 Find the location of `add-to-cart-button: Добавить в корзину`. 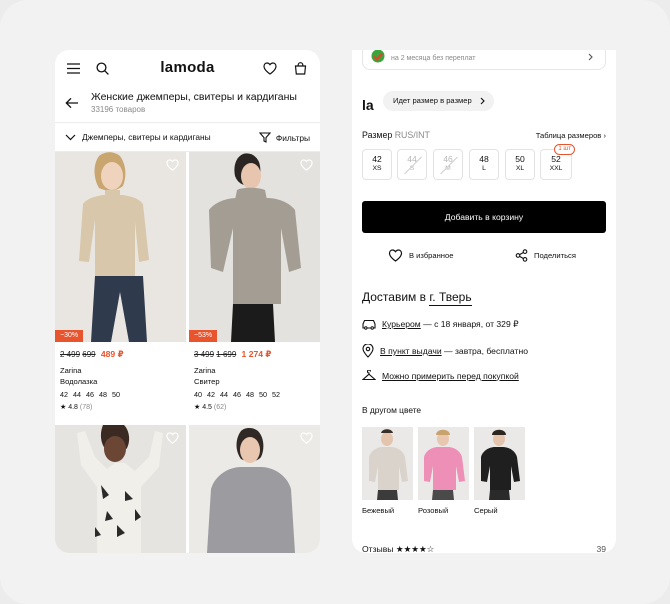

add-to-cart-button: Добавить в корзину is located at coordinates (484, 217).